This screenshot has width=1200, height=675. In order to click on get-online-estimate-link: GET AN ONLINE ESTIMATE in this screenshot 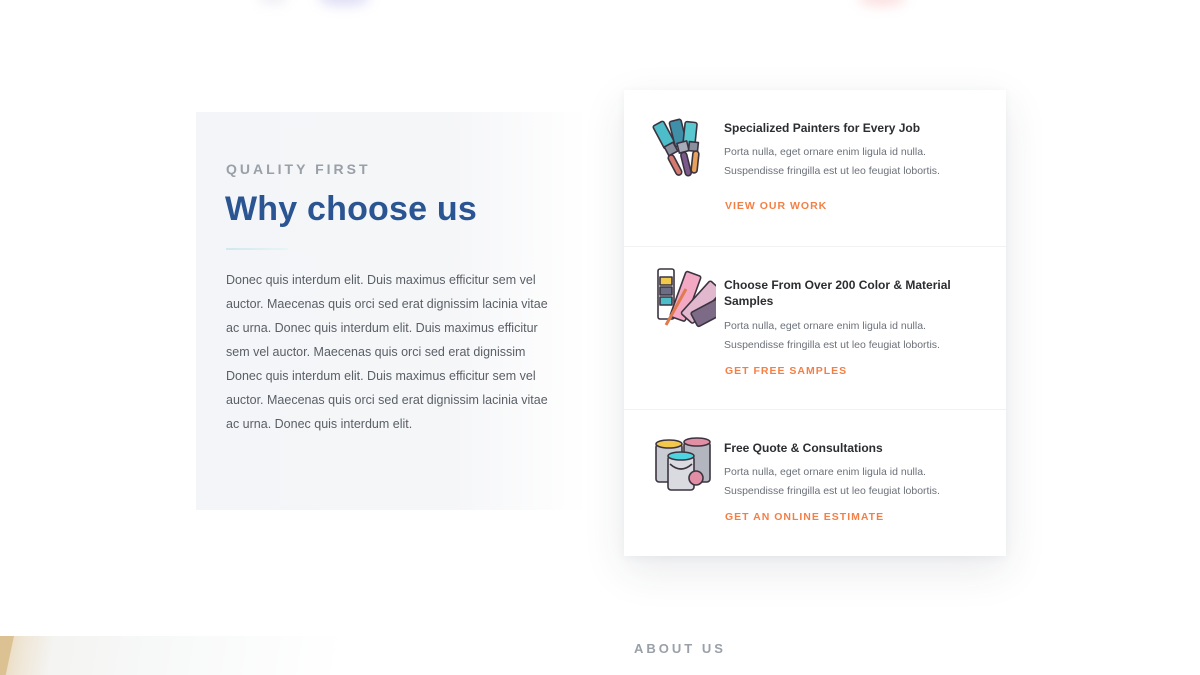, I will do `click(804, 517)`.